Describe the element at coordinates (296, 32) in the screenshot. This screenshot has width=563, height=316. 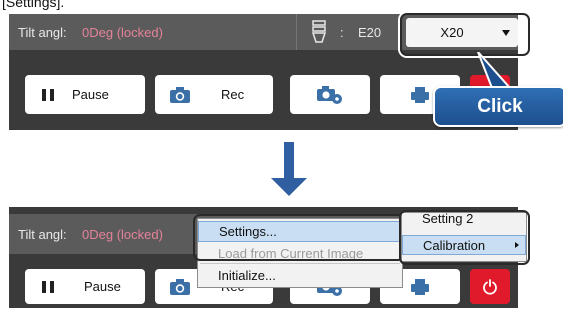
I see `divider` at that location.